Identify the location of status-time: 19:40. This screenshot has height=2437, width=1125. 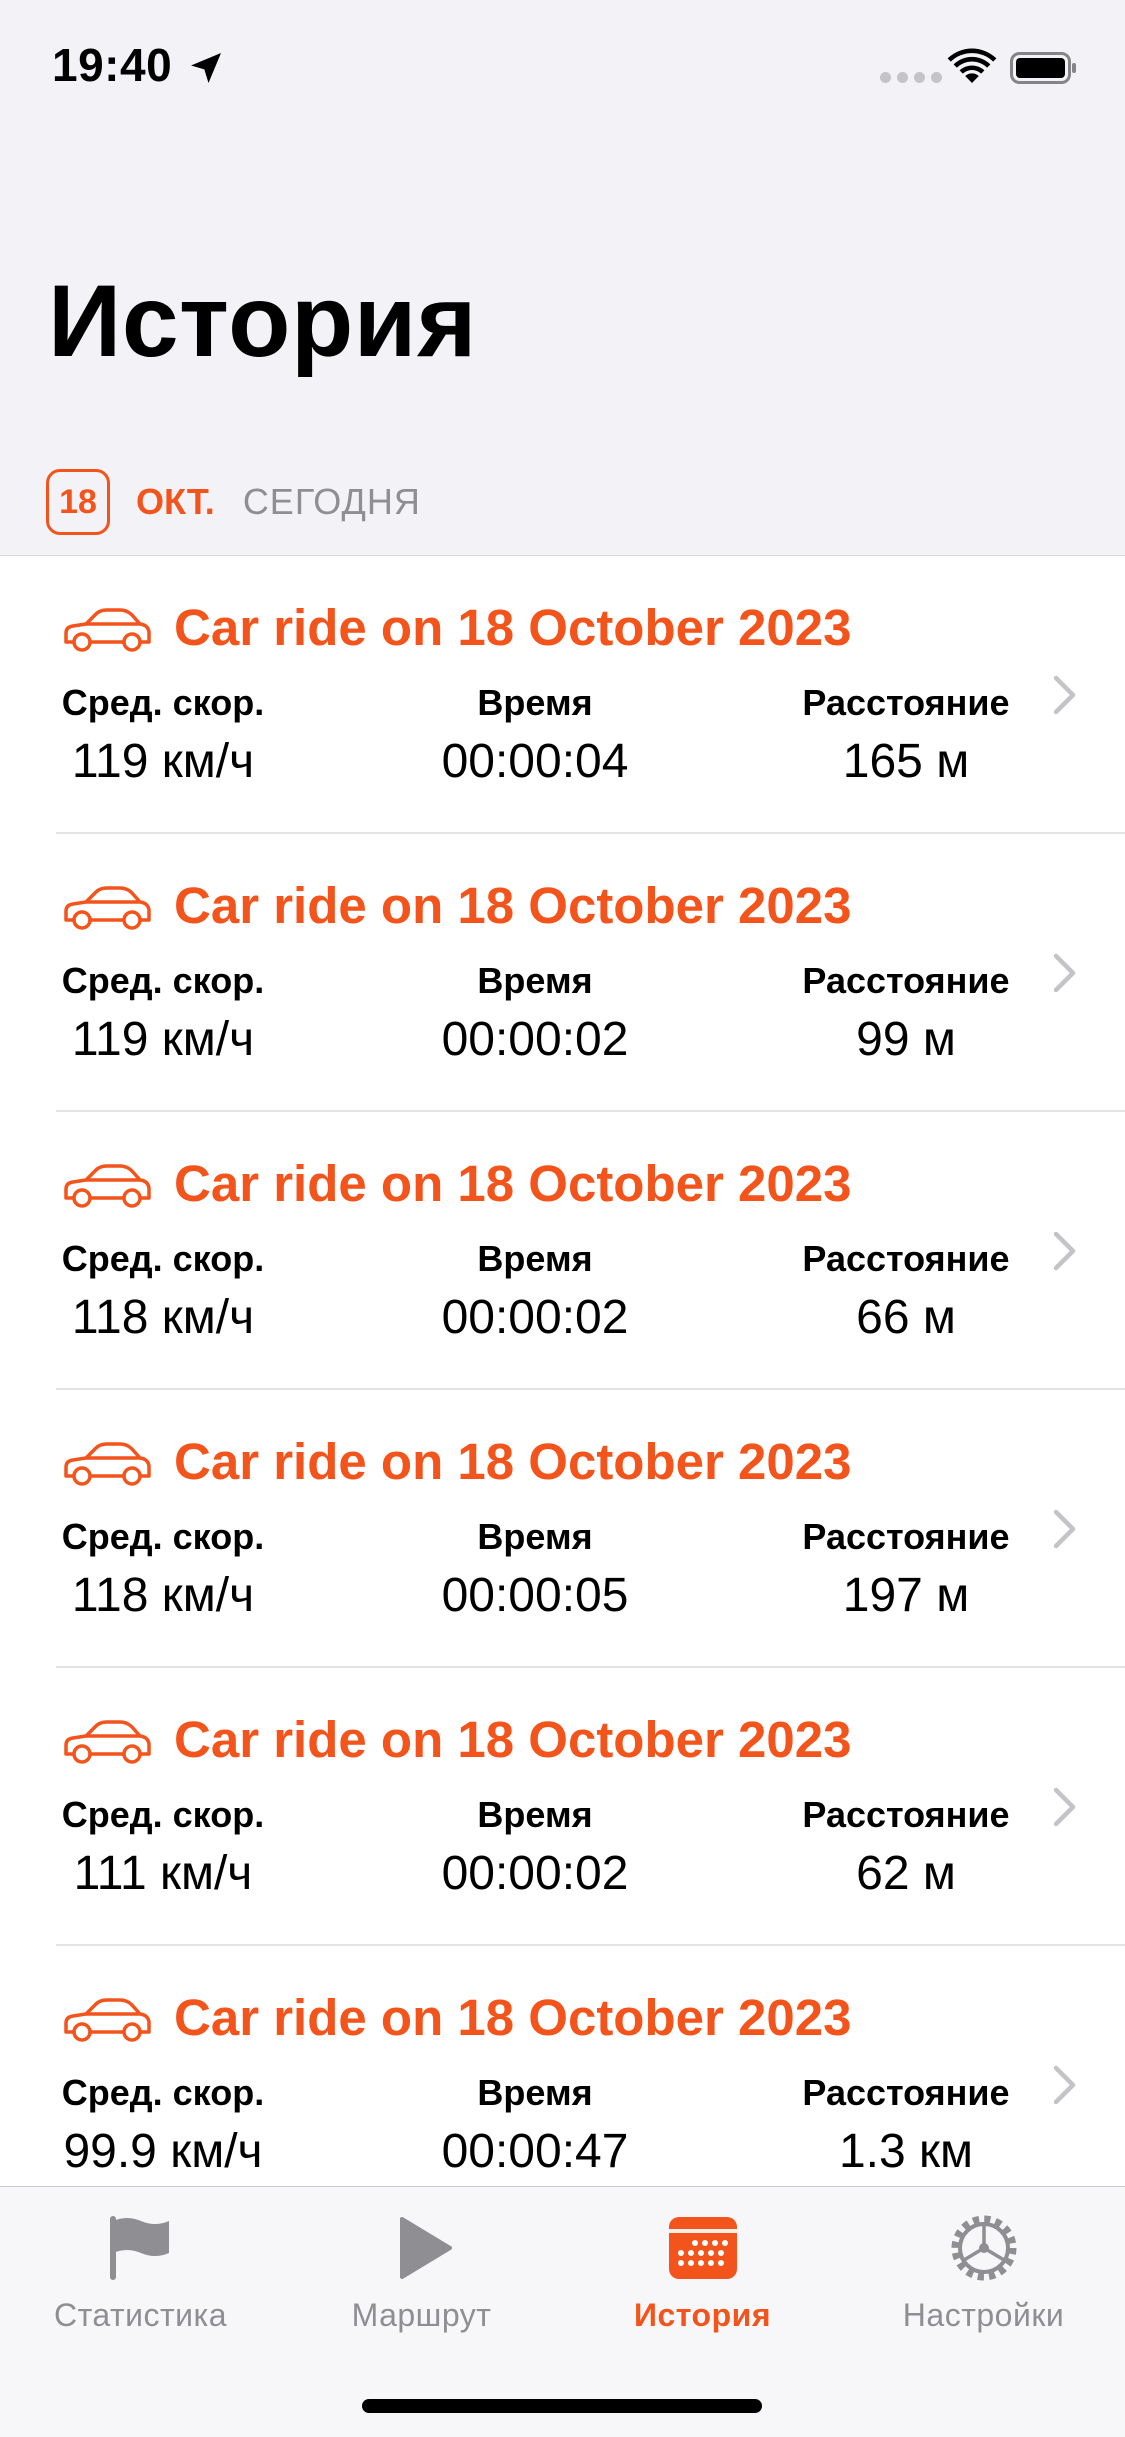
(112, 65).